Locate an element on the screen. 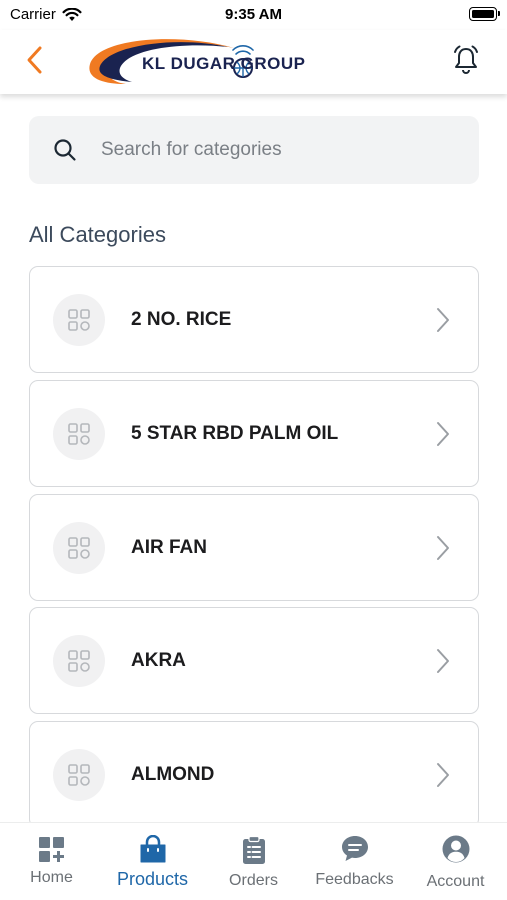 This screenshot has width=507, height=900. section-title: All Categories is located at coordinates (97, 234).